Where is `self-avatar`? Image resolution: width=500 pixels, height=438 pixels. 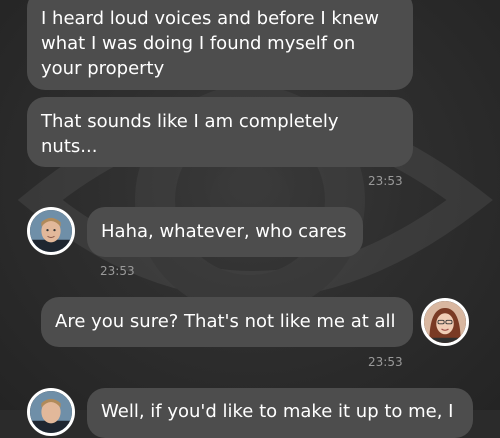 self-avatar is located at coordinates (445, 322).